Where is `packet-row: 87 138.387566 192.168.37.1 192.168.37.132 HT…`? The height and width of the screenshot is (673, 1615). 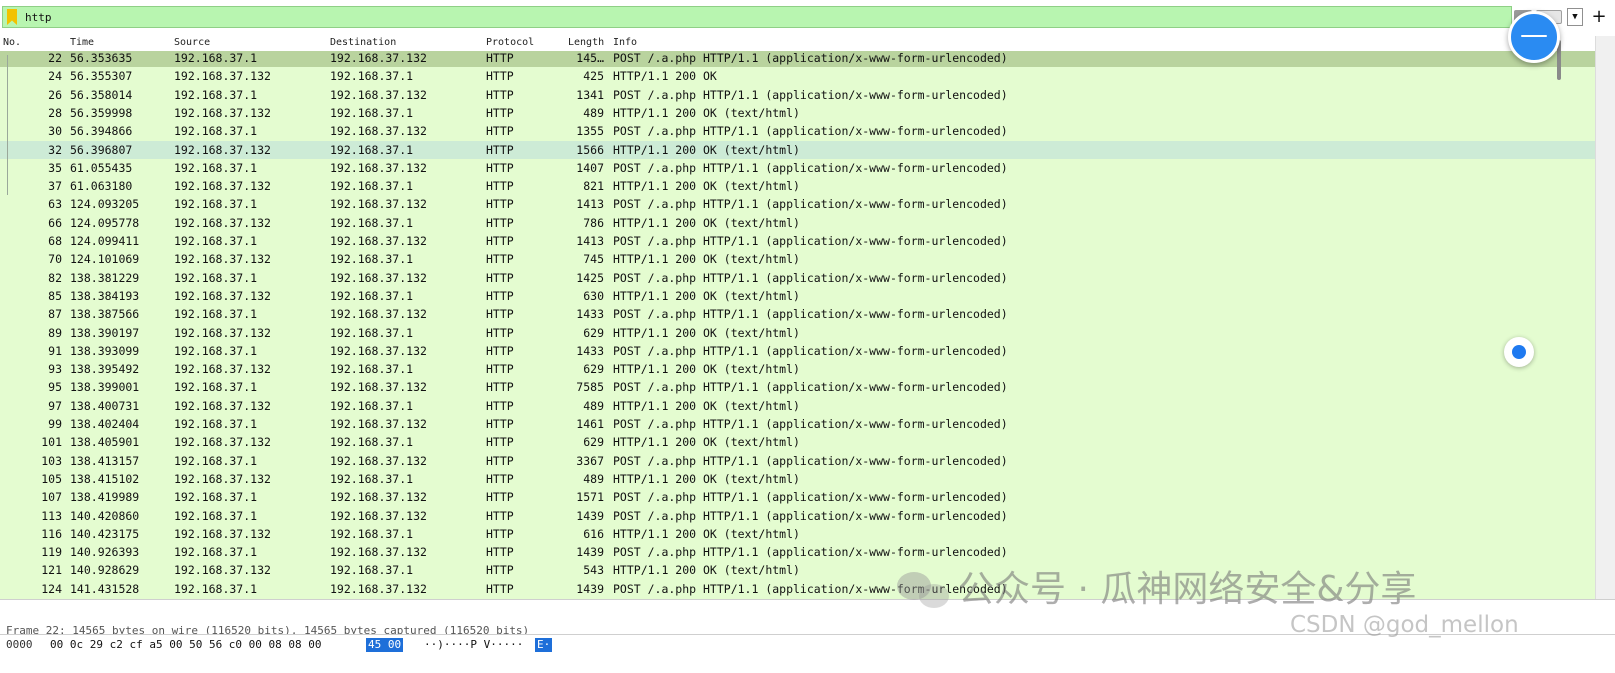
packet-row: 87 138.387566 192.168.37.1 192.168.37.132 HT… is located at coordinates (797, 314).